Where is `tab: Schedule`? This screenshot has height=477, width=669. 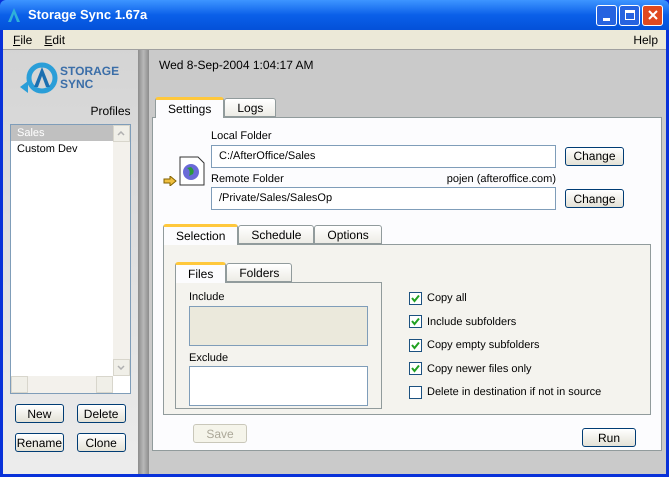 tab: Schedule is located at coordinates (276, 234).